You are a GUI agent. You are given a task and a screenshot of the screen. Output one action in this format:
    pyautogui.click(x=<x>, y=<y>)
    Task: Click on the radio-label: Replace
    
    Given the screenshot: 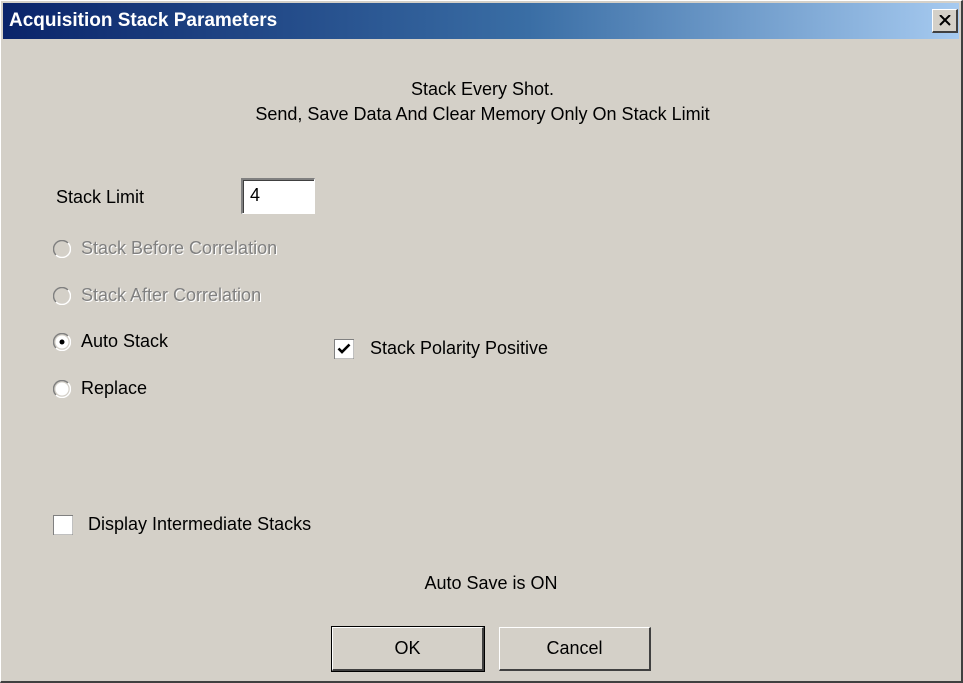 What is the action you would take?
    pyautogui.click(x=114, y=388)
    